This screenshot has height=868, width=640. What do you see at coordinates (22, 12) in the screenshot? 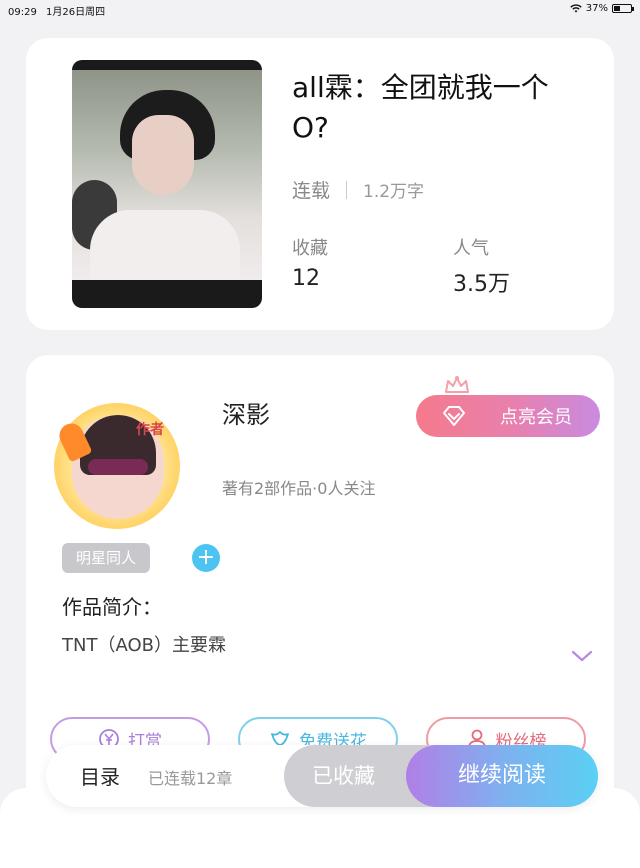
I see `status-time: 09:29` at bounding box center [22, 12].